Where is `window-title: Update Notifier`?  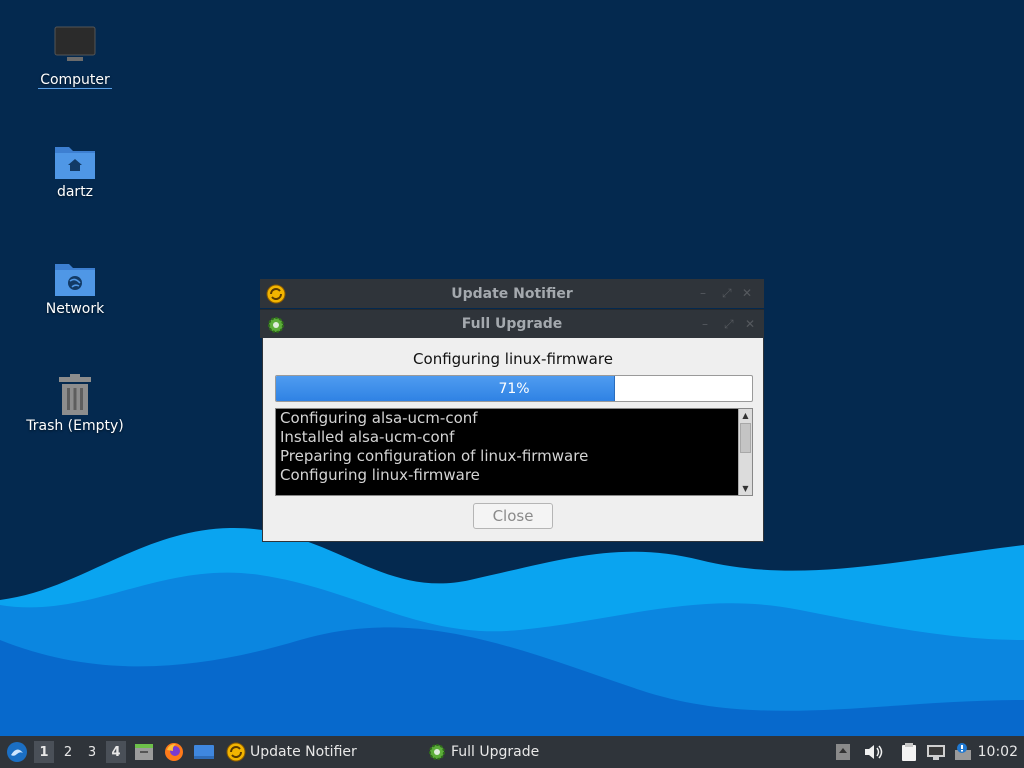
window-title: Update Notifier is located at coordinates (512, 293).